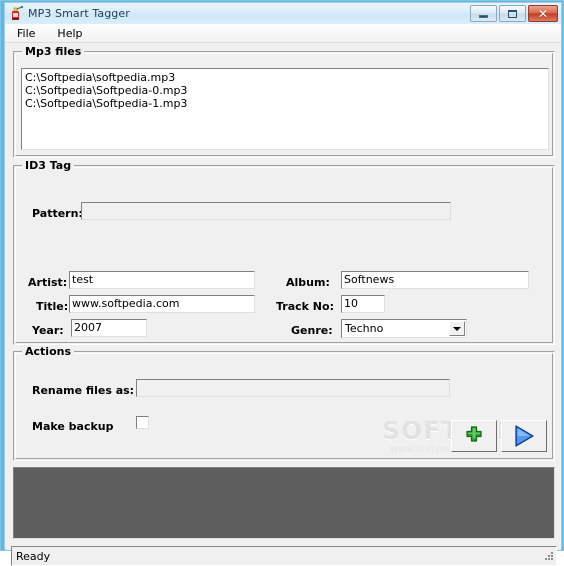 The image size is (564, 566). Describe the element at coordinates (283, 33) in the screenshot. I see `menu-bar: File Help` at that location.